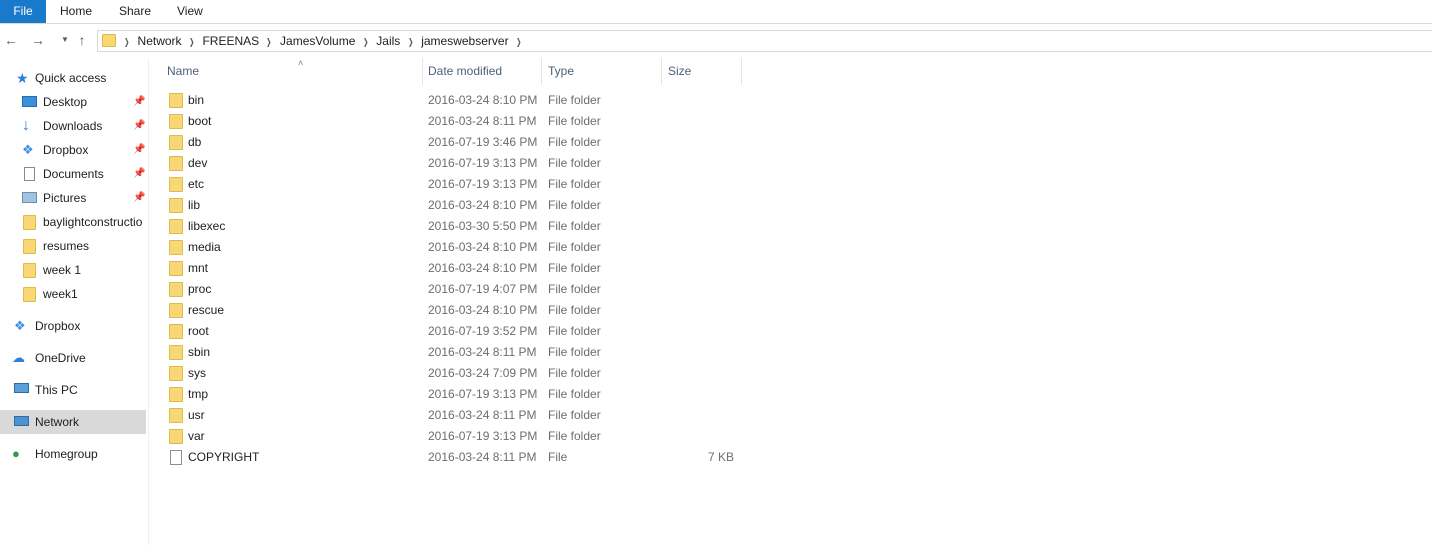  I want to click on file-date-modified: 2016-03-24 7:09 PM, so click(483, 373).